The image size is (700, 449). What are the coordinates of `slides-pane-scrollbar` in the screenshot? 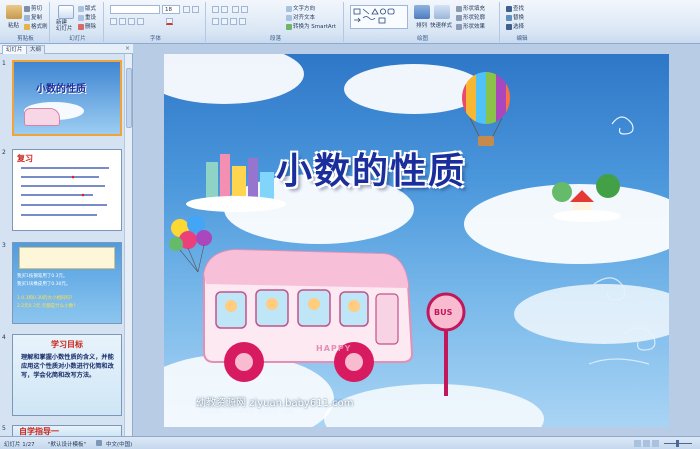 It's located at (128, 245).